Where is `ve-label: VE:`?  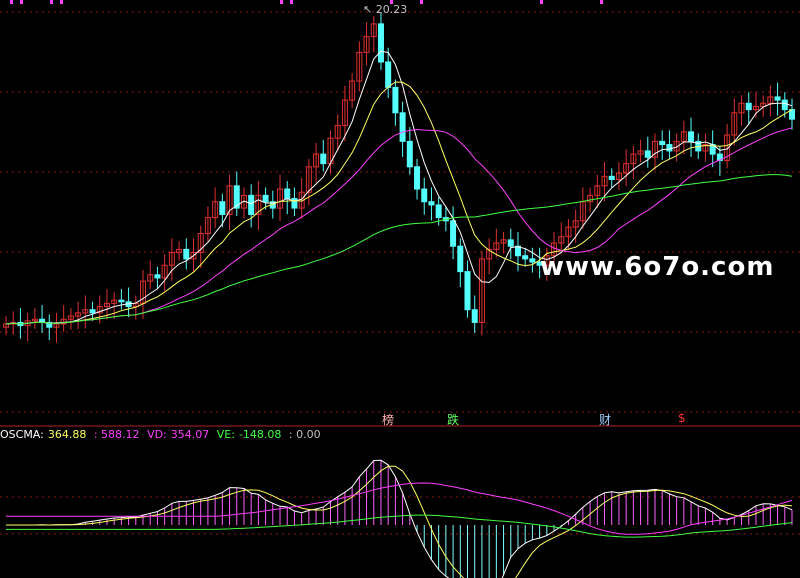
ve-label: VE: is located at coordinates (225, 434).